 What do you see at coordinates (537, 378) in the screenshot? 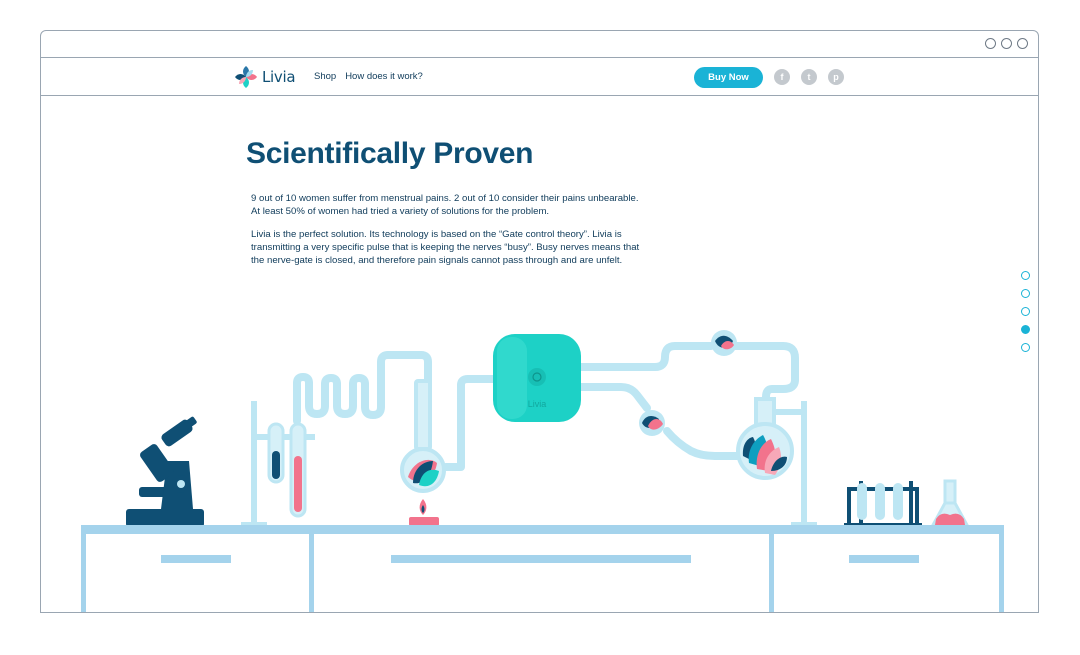
I see `livia-device: Livia` at bounding box center [537, 378].